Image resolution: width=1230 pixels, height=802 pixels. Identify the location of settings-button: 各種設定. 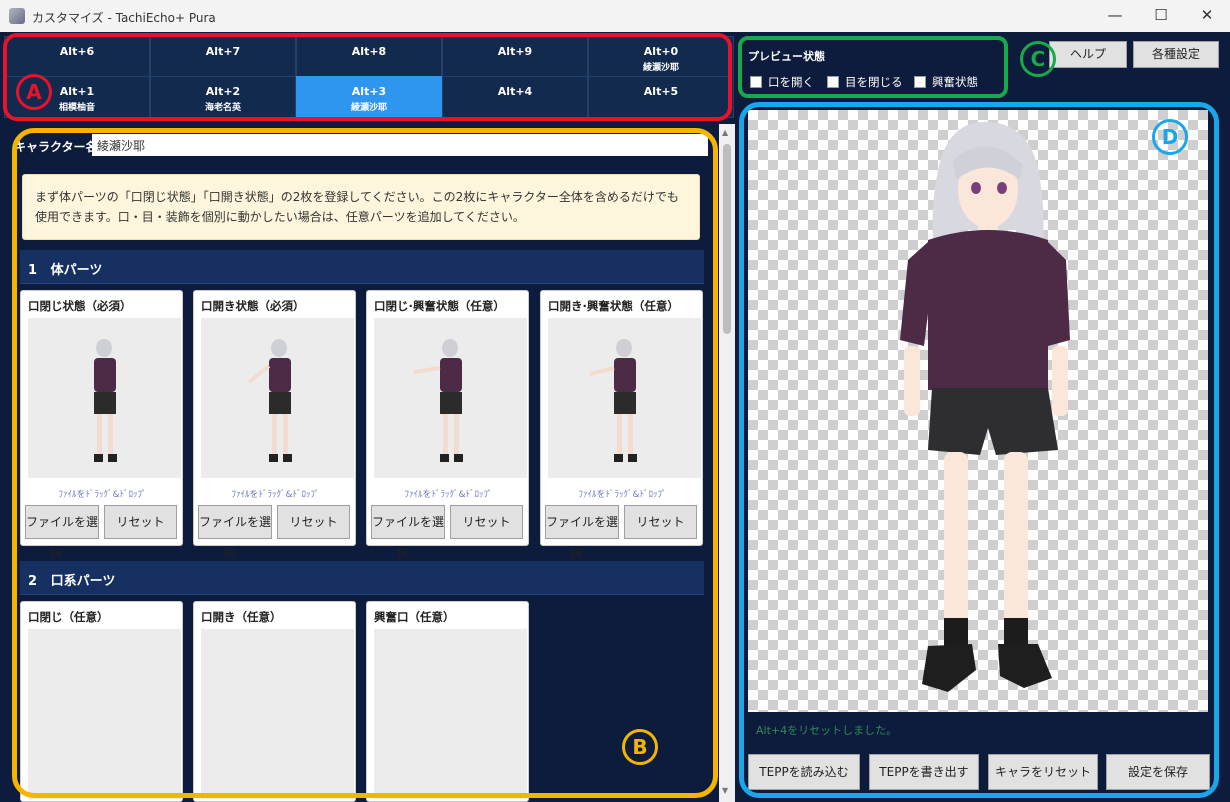
(1176, 54).